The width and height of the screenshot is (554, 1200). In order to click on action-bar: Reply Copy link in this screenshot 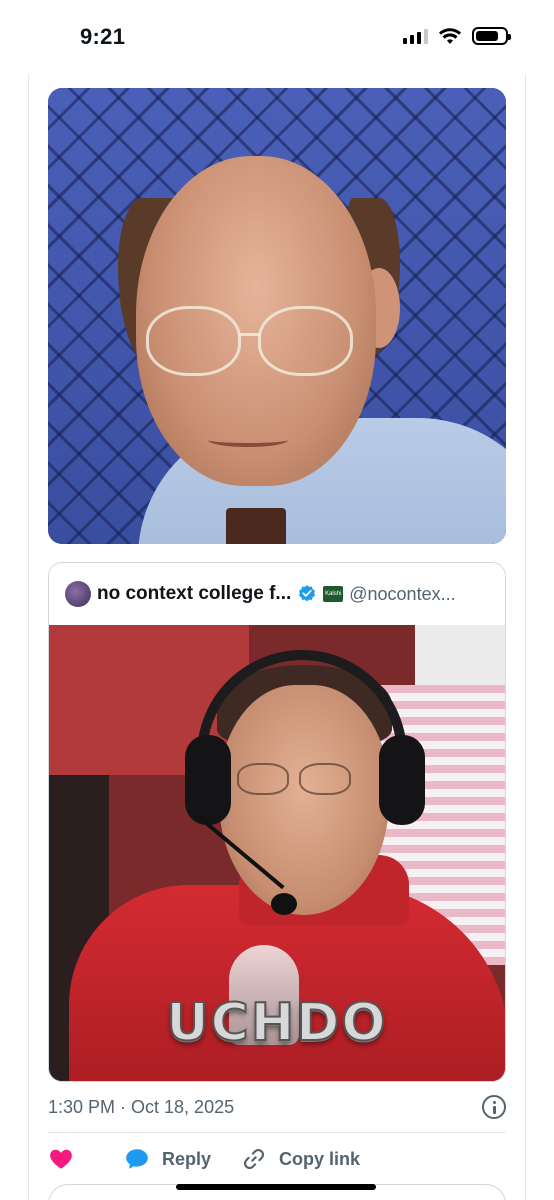, I will do `click(277, 1159)`.